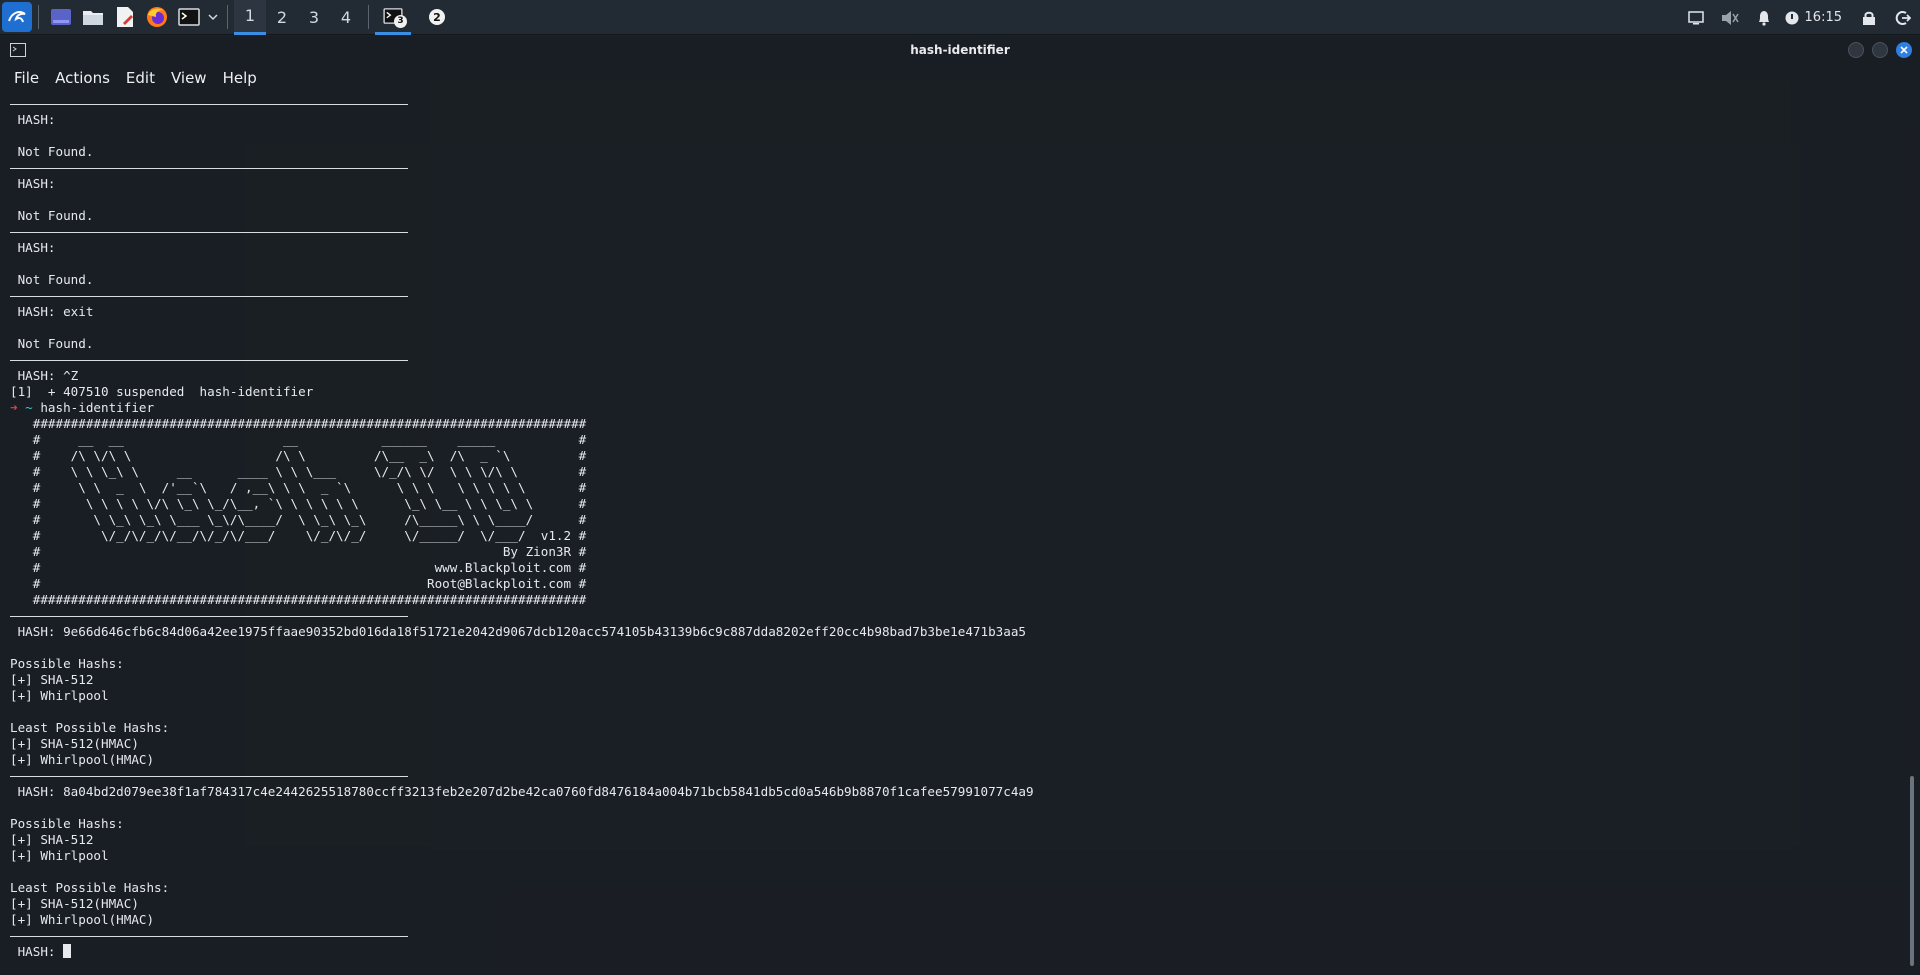  I want to click on window-title: hash-identifier, so click(960, 50).